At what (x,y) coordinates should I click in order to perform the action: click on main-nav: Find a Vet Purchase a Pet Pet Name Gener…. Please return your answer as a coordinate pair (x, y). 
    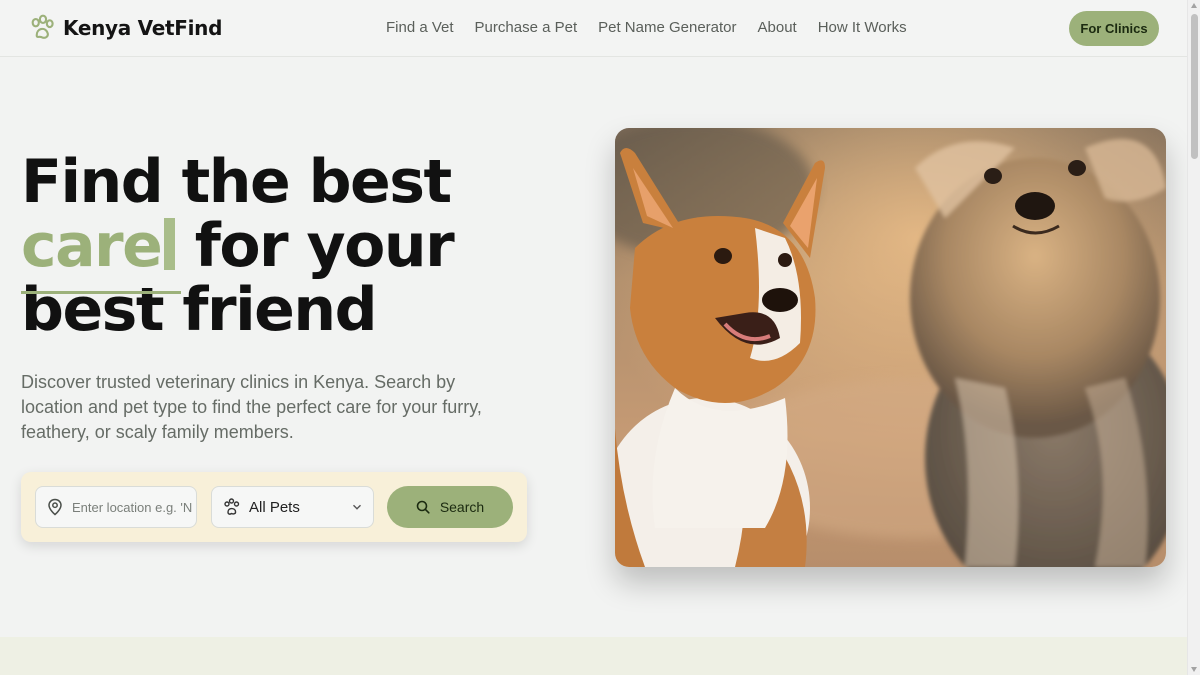
    Looking at the image, I should click on (657, 27).